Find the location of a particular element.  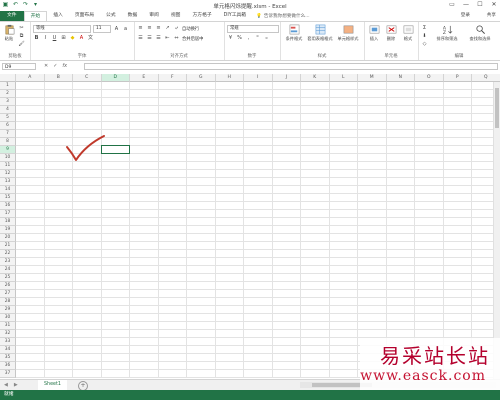

row-header: 15 is located at coordinates (8, 198).